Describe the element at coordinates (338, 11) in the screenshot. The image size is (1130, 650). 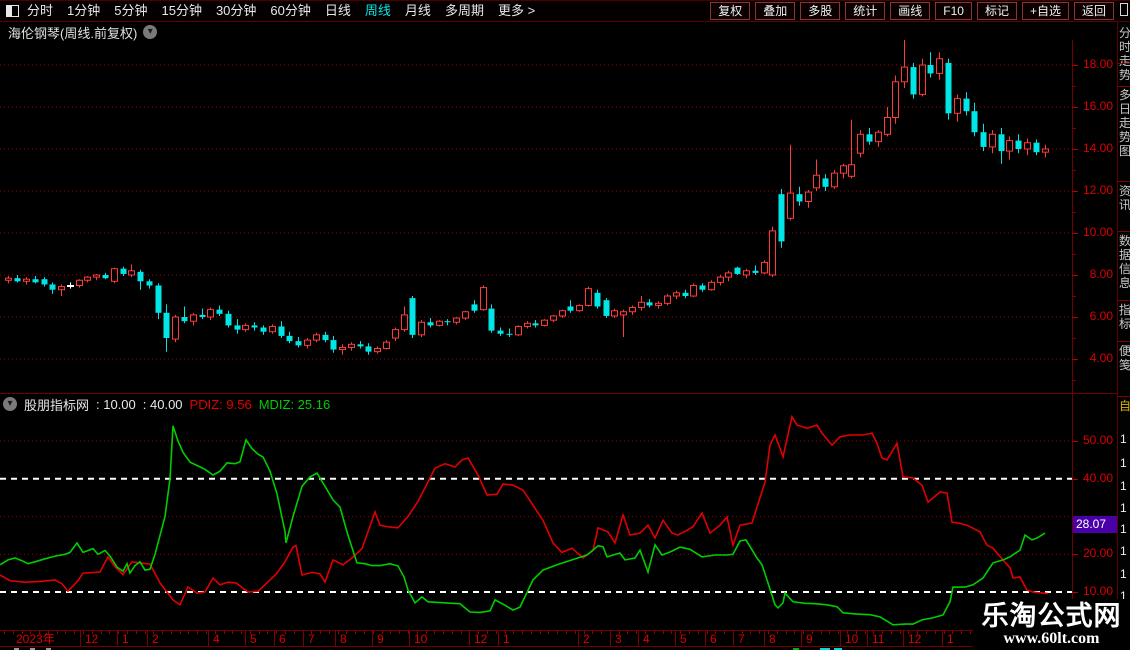
I see `period-tab-日线: 日线` at that location.